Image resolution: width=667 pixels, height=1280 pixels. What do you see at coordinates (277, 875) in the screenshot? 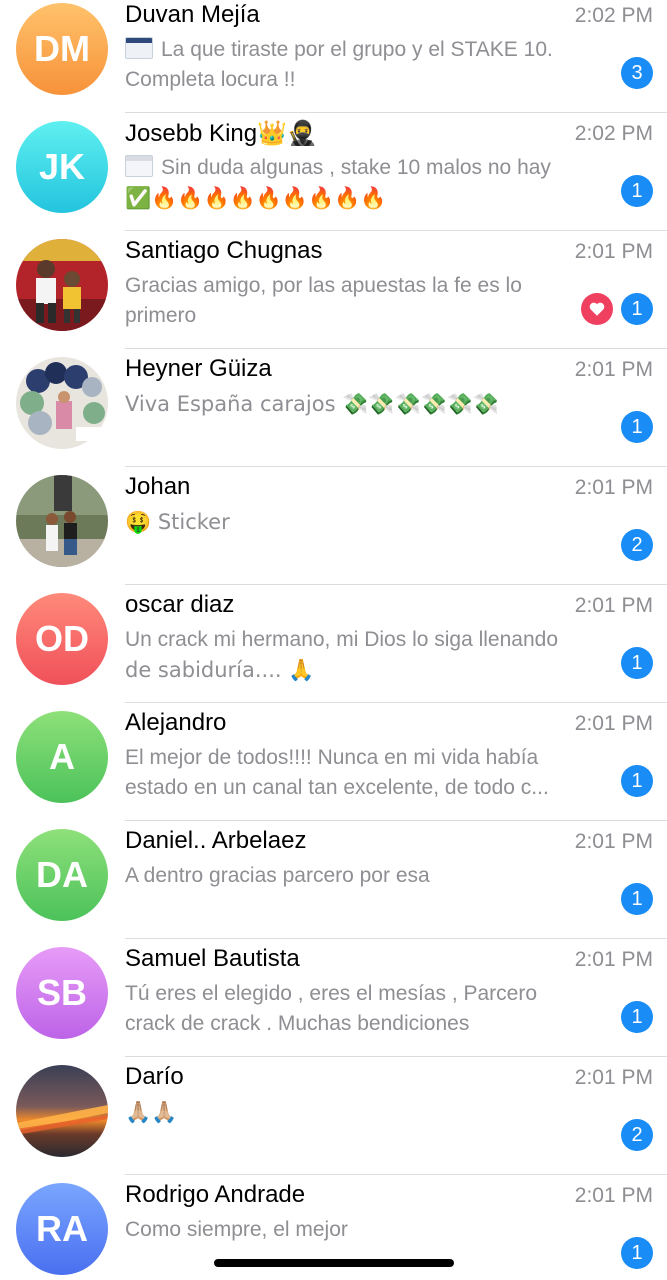
I see `preview-line: A dentro gracias parcero por esa` at bounding box center [277, 875].